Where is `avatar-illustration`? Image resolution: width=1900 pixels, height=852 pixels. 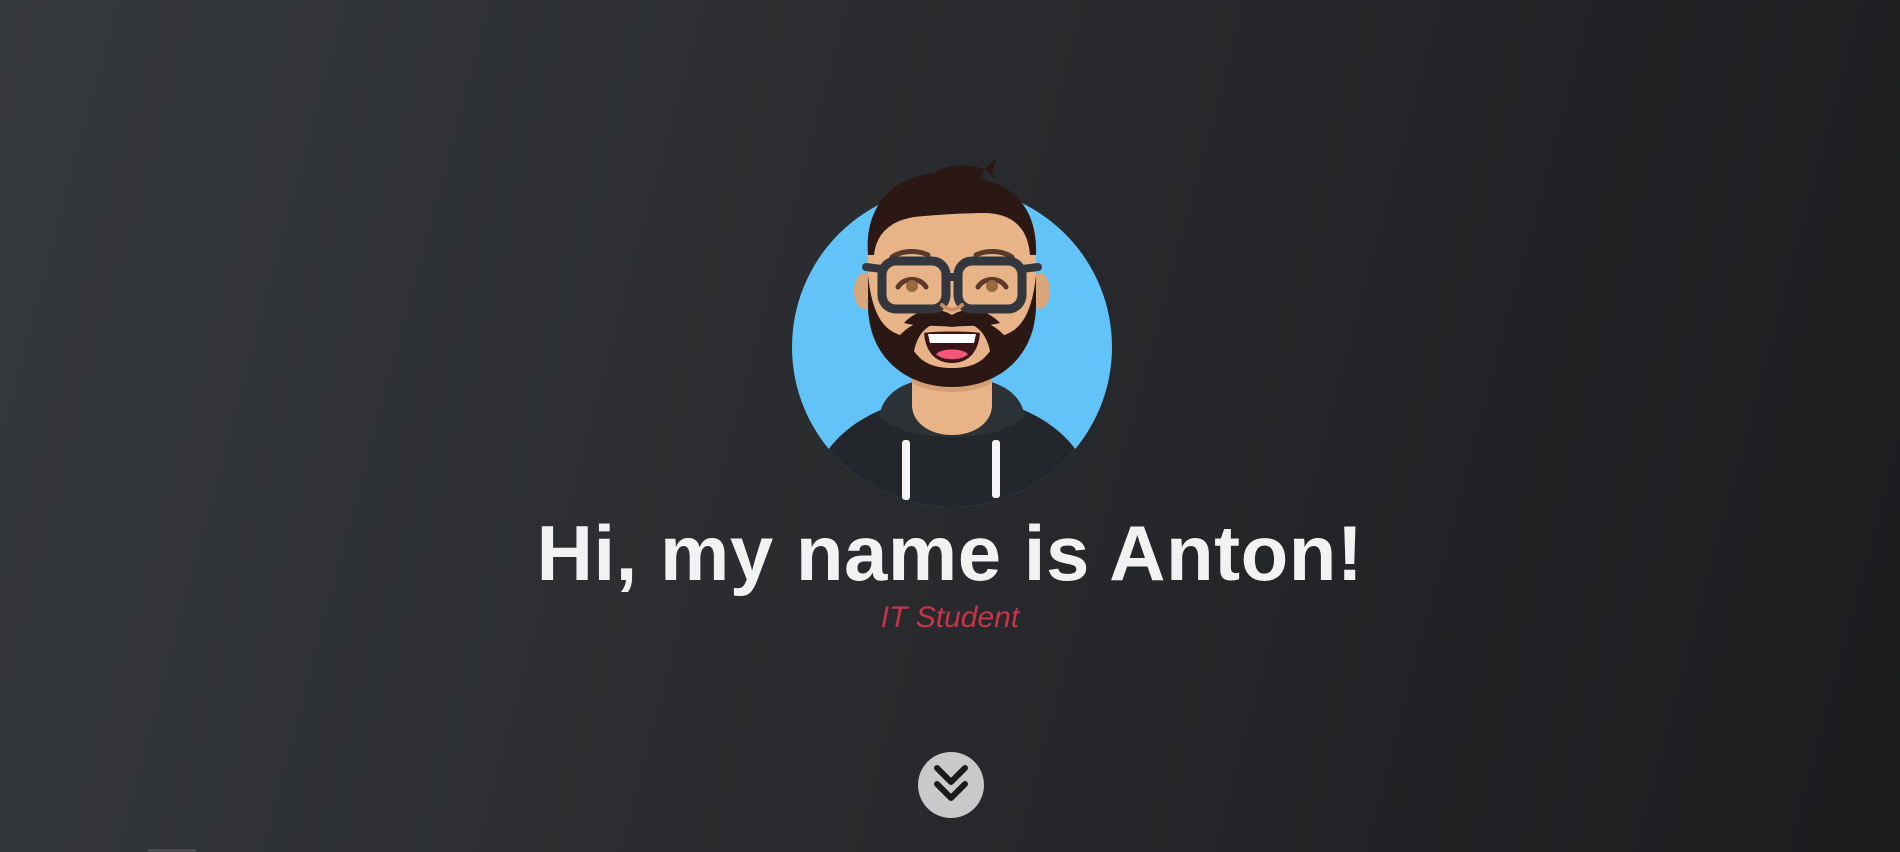 avatar-illustration is located at coordinates (952, 333).